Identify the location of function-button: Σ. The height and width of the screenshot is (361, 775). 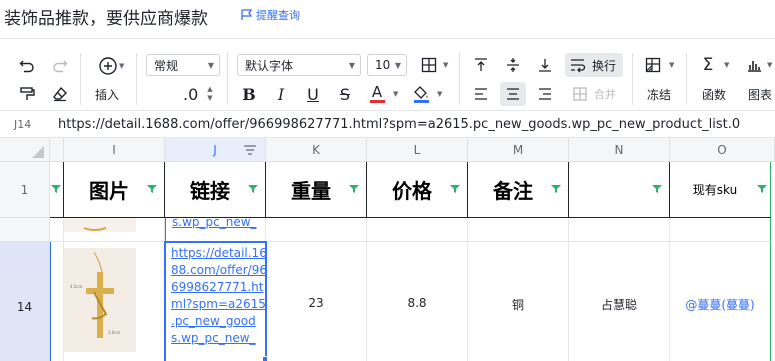
(708, 65).